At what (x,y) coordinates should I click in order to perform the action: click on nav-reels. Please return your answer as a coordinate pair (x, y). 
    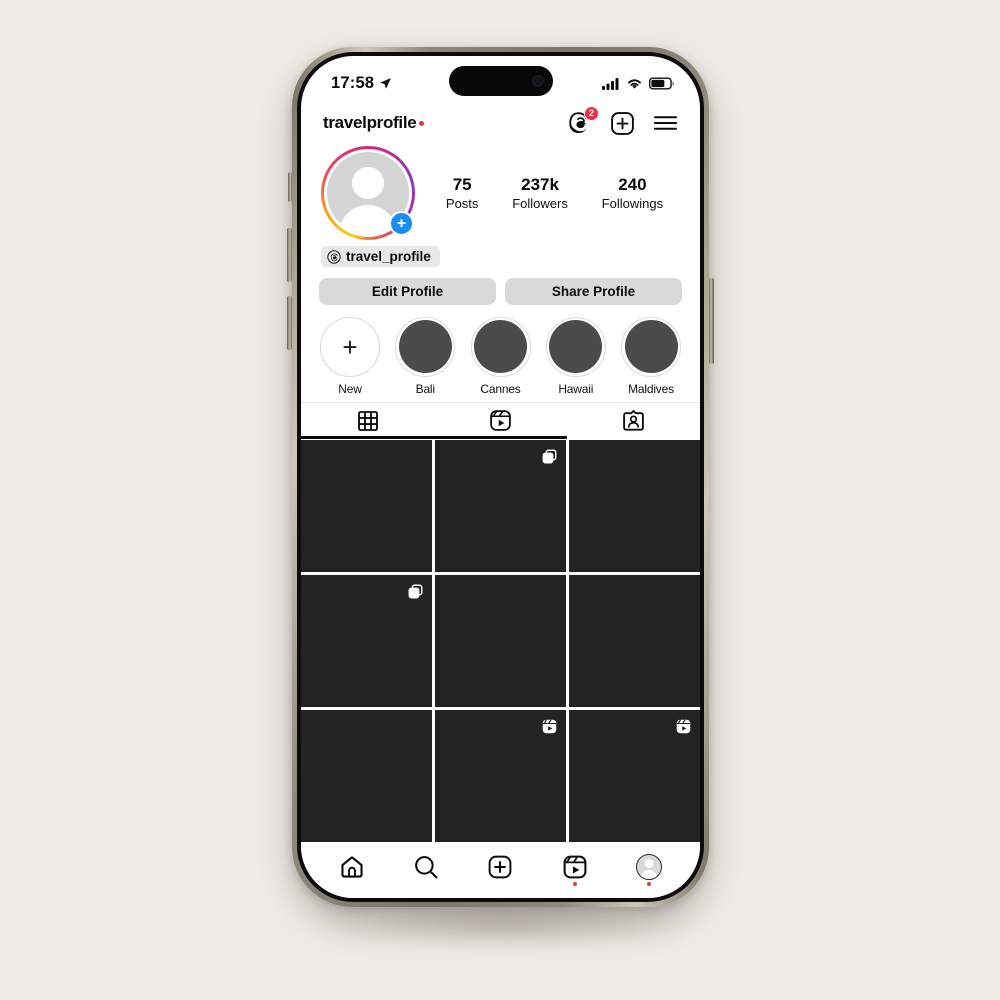
    Looking at the image, I should click on (575, 867).